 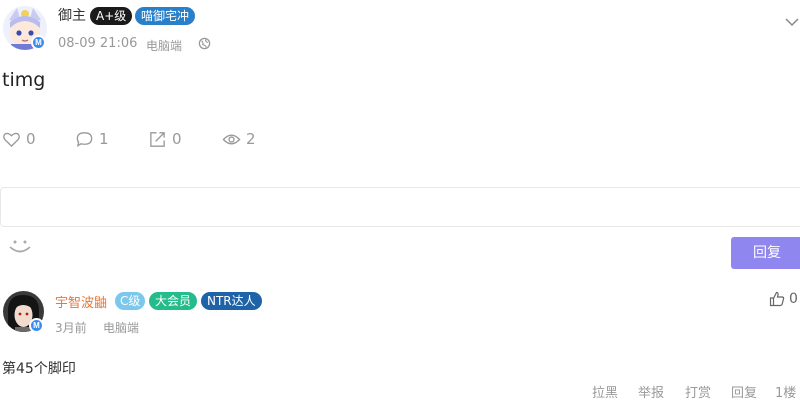 I want to click on reply-submit-button: 回复, so click(x=765, y=253).